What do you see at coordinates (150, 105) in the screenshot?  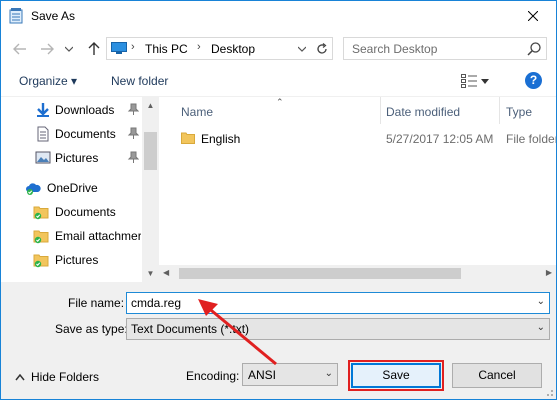 I see `scroll-up-icon: ▲` at bounding box center [150, 105].